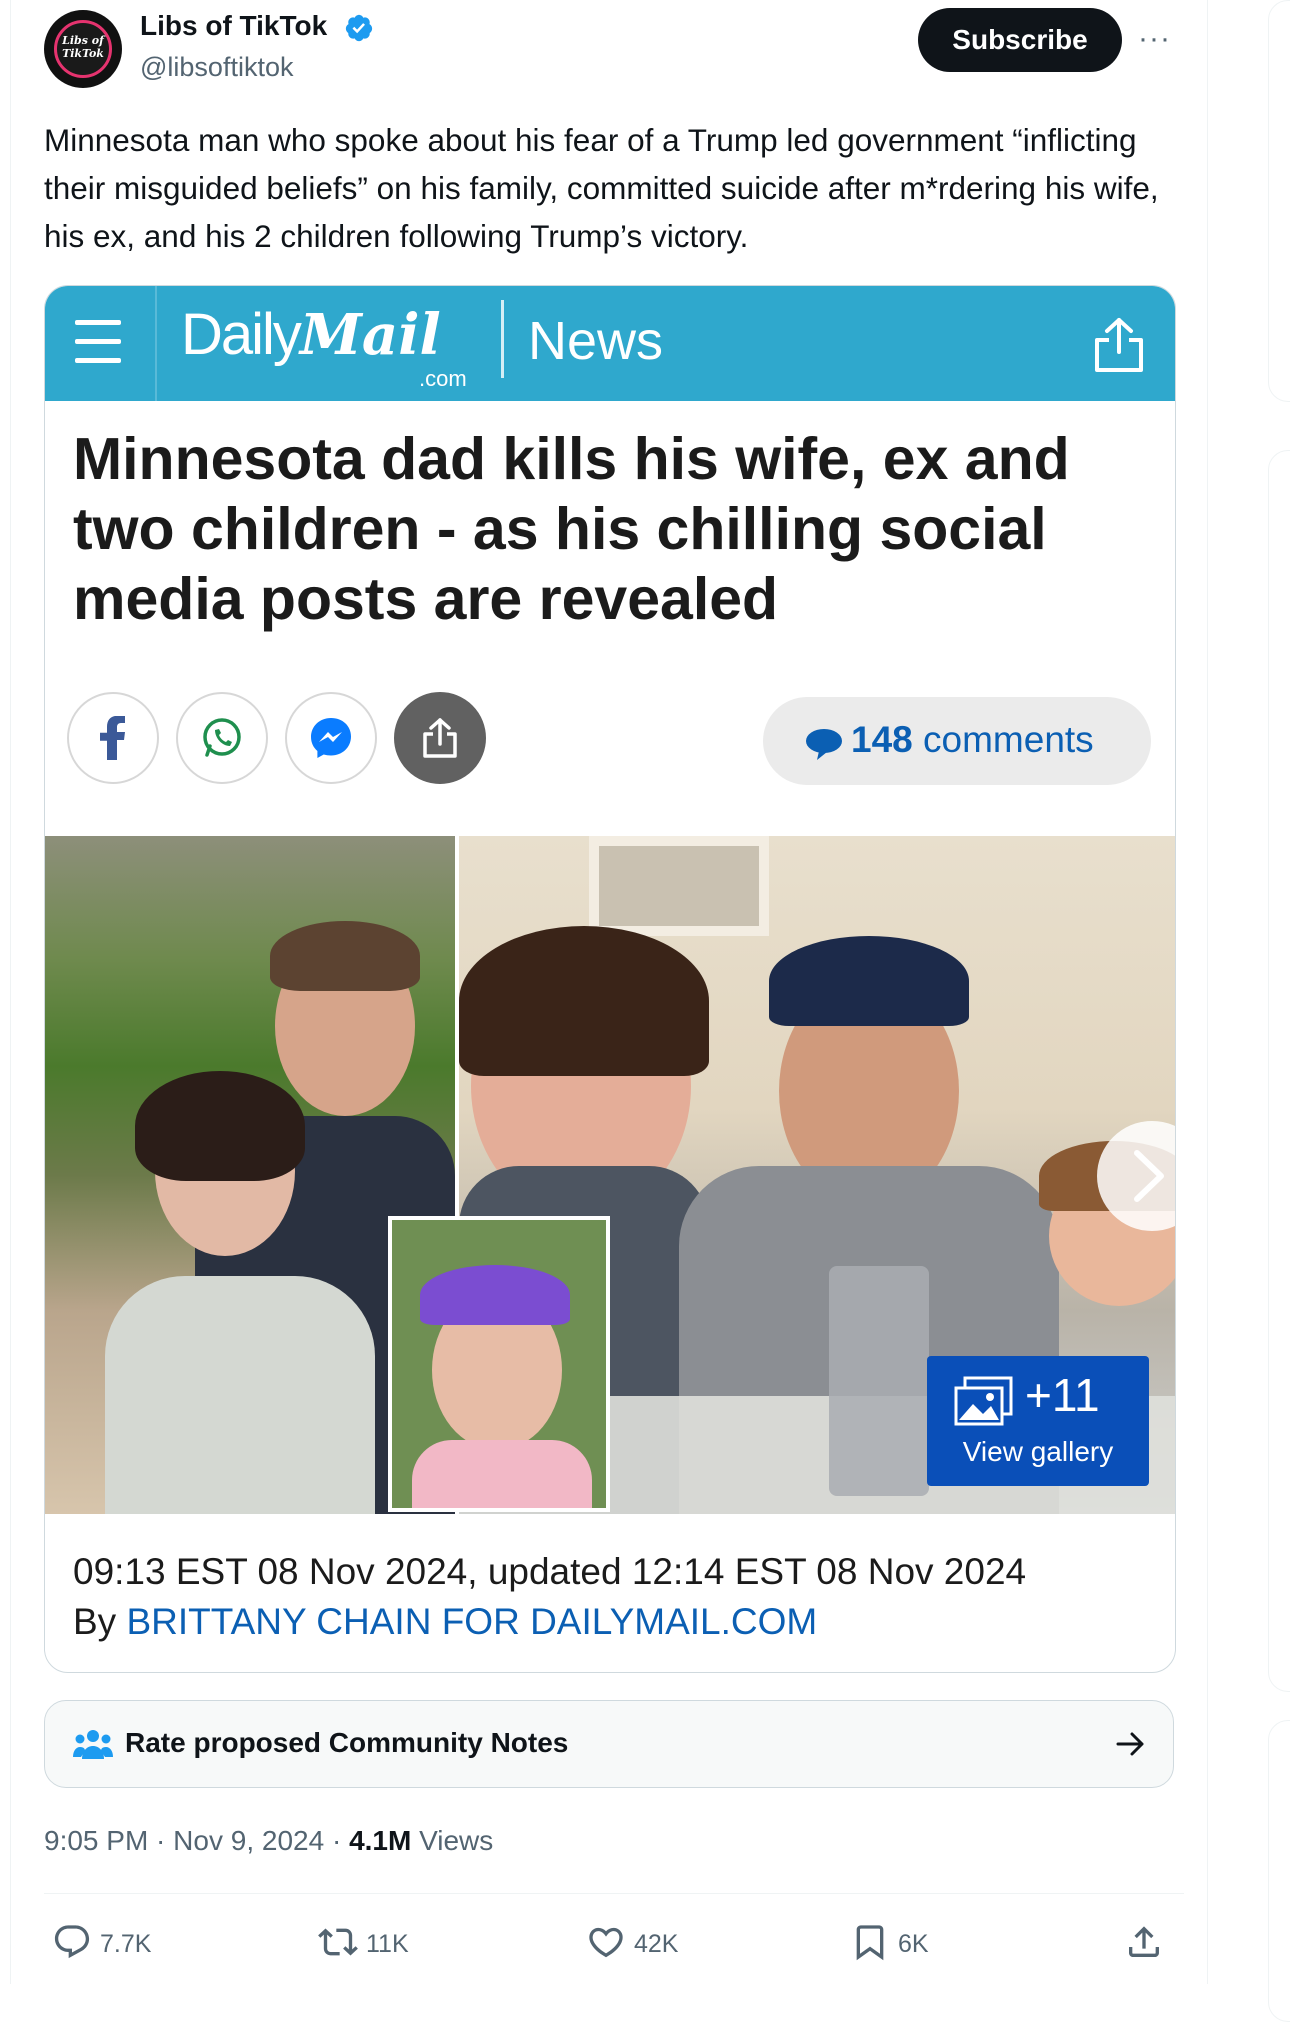 The width and height of the screenshot is (1290, 2022). I want to click on avatar-text: Libs of TikTok, so click(83, 47).